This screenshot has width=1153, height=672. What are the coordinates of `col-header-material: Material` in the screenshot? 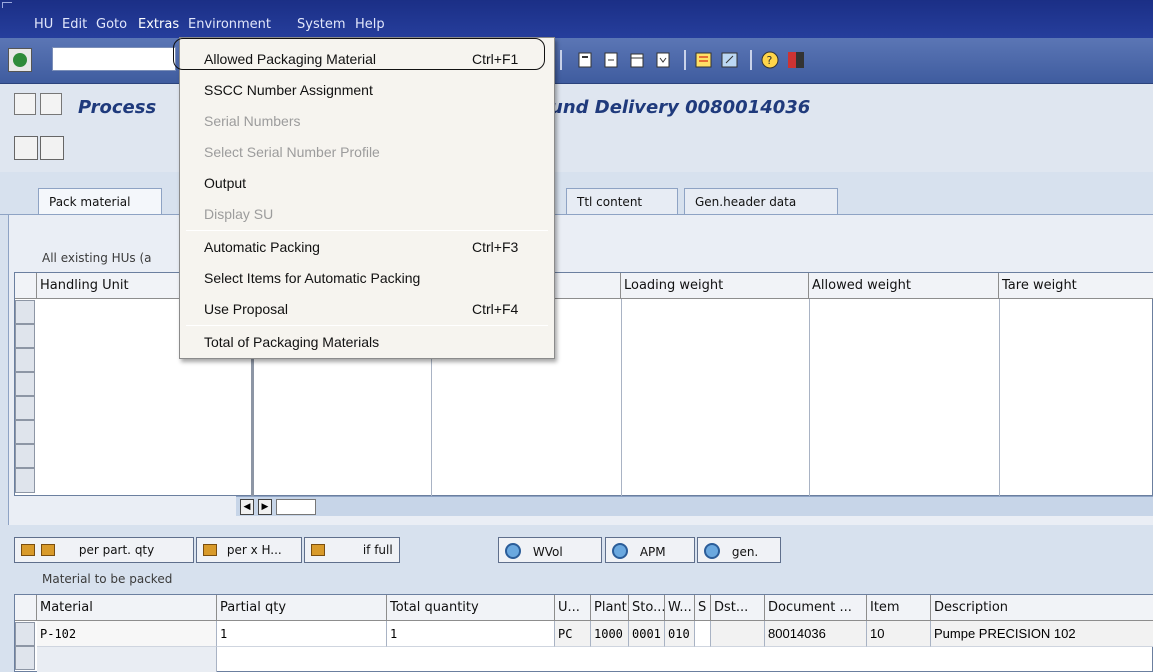 It's located at (127, 608).